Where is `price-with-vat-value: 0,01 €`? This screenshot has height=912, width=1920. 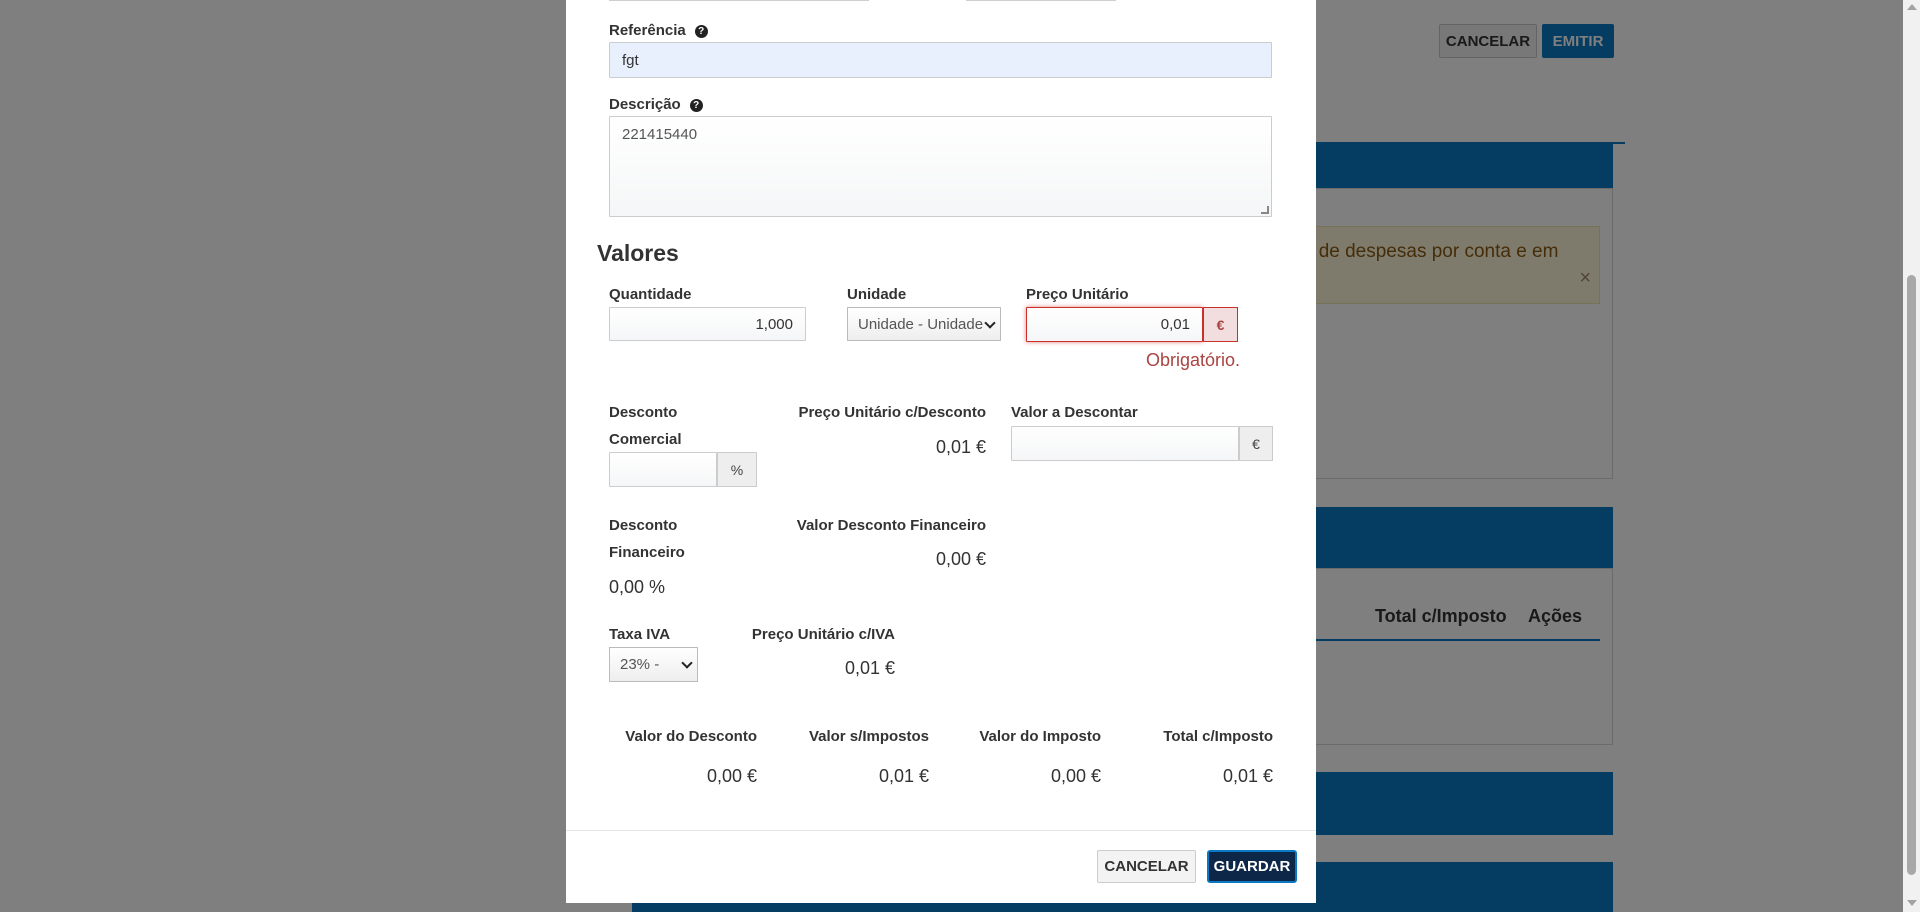
price-with-vat-value: 0,01 € is located at coordinates (869, 668).